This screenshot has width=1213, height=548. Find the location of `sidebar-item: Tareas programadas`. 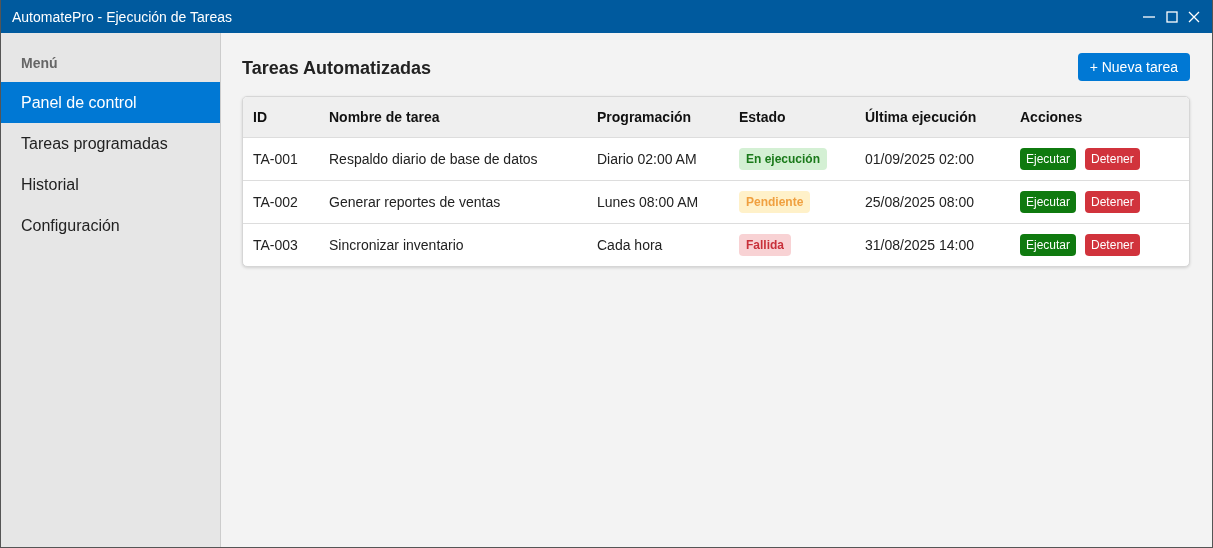

sidebar-item: Tareas programadas is located at coordinates (110, 143).